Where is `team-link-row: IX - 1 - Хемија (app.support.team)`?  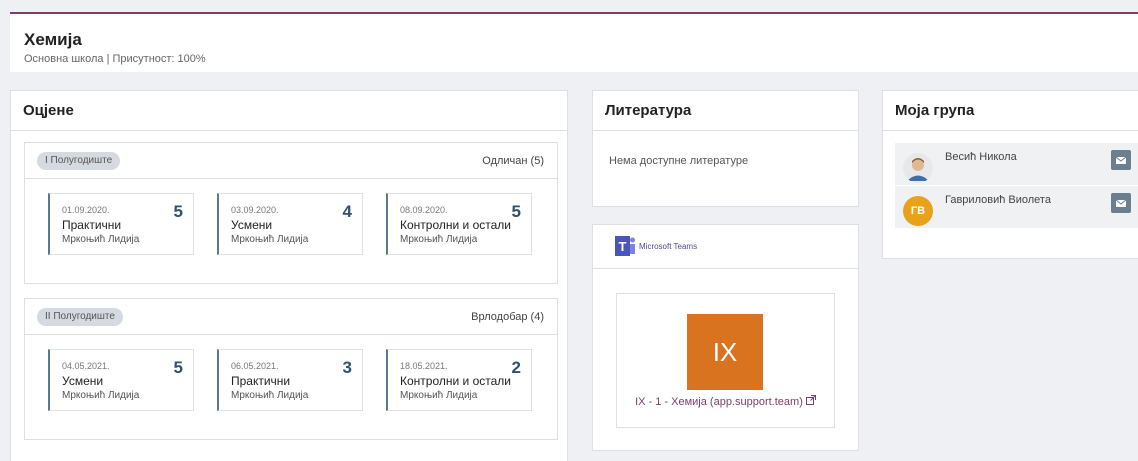
team-link-row: IX - 1 - Хемија (app.support.team) is located at coordinates (725, 401).